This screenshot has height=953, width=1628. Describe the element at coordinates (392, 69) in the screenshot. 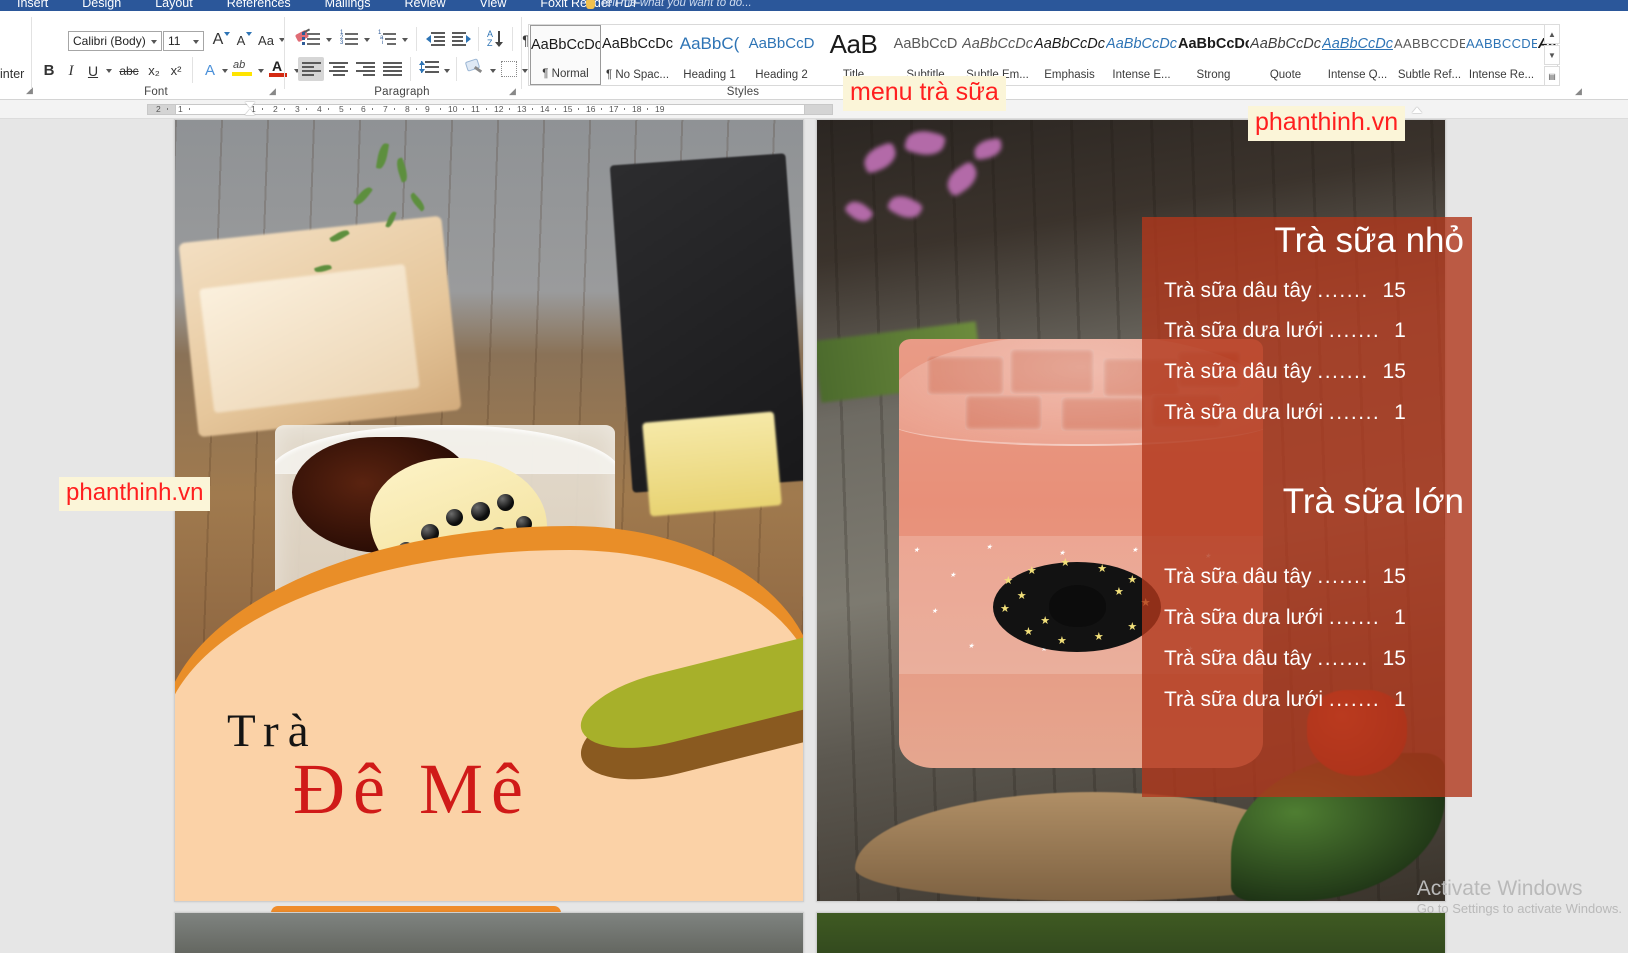

I see `justify-button` at that location.